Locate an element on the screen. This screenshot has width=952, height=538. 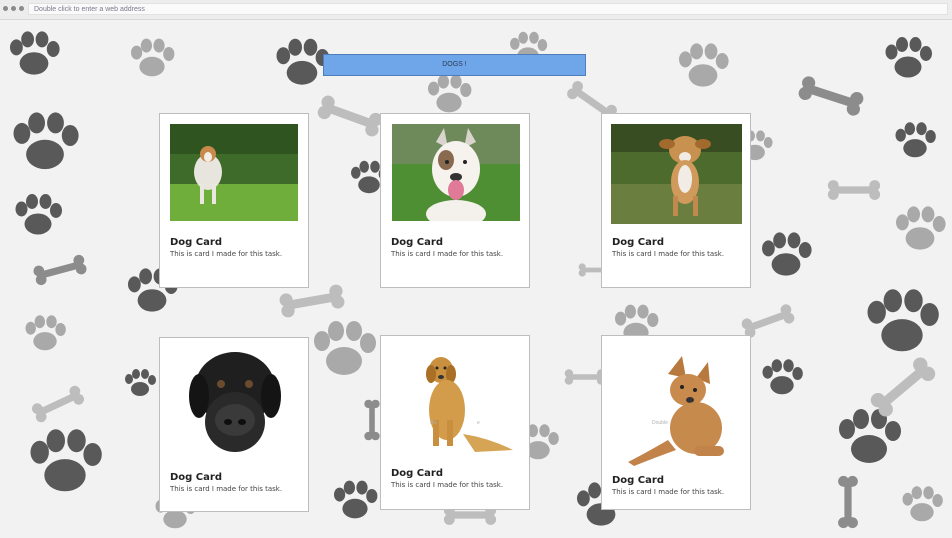
broken-image-alt-text: Double is located at coordinates (660, 423).